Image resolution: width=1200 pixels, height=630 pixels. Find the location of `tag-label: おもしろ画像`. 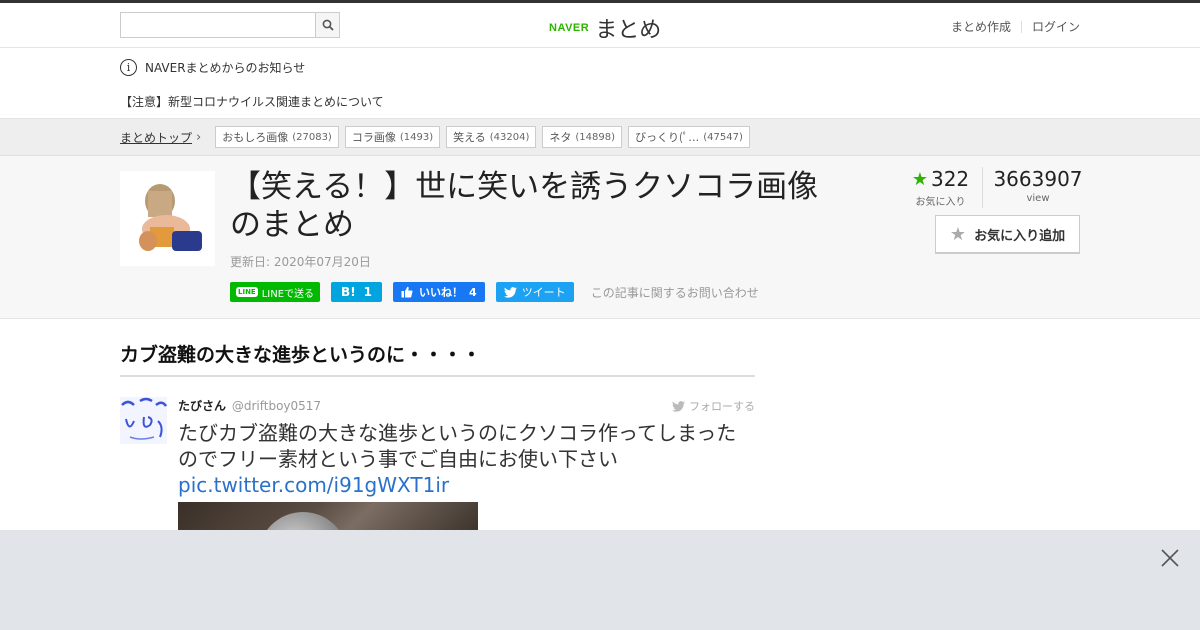

tag-label: おもしろ画像 is located at coordinates (255, 137).